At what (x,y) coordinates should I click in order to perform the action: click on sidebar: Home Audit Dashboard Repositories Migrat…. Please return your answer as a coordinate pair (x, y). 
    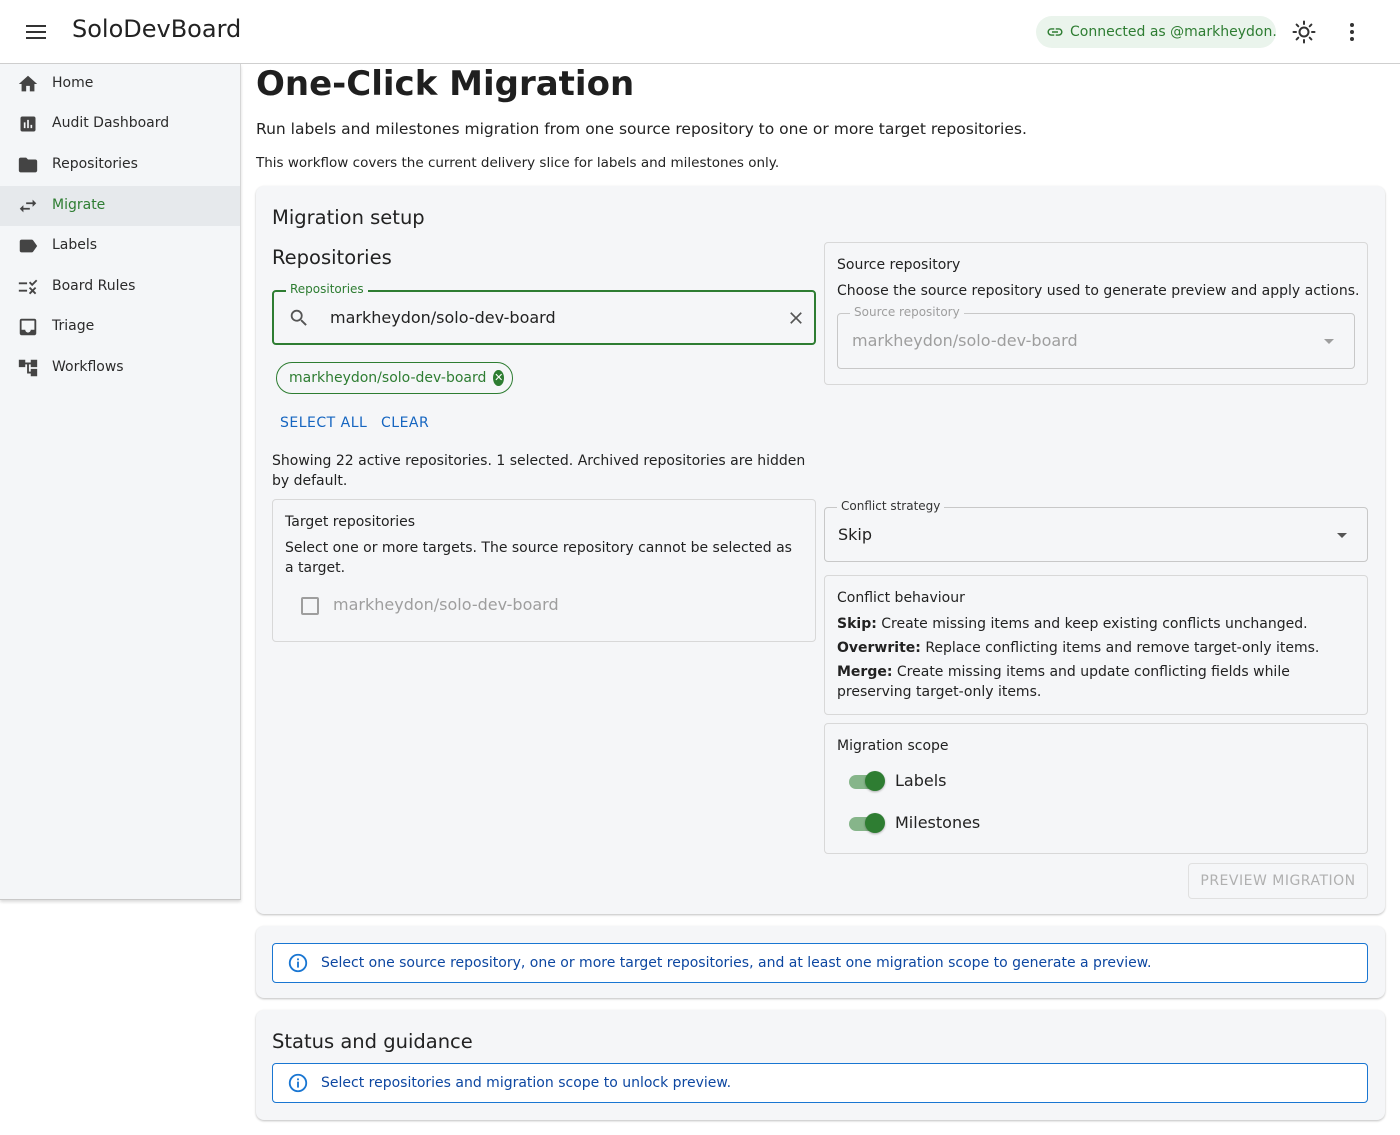
    Looking at the image, I should click on (120, 482).